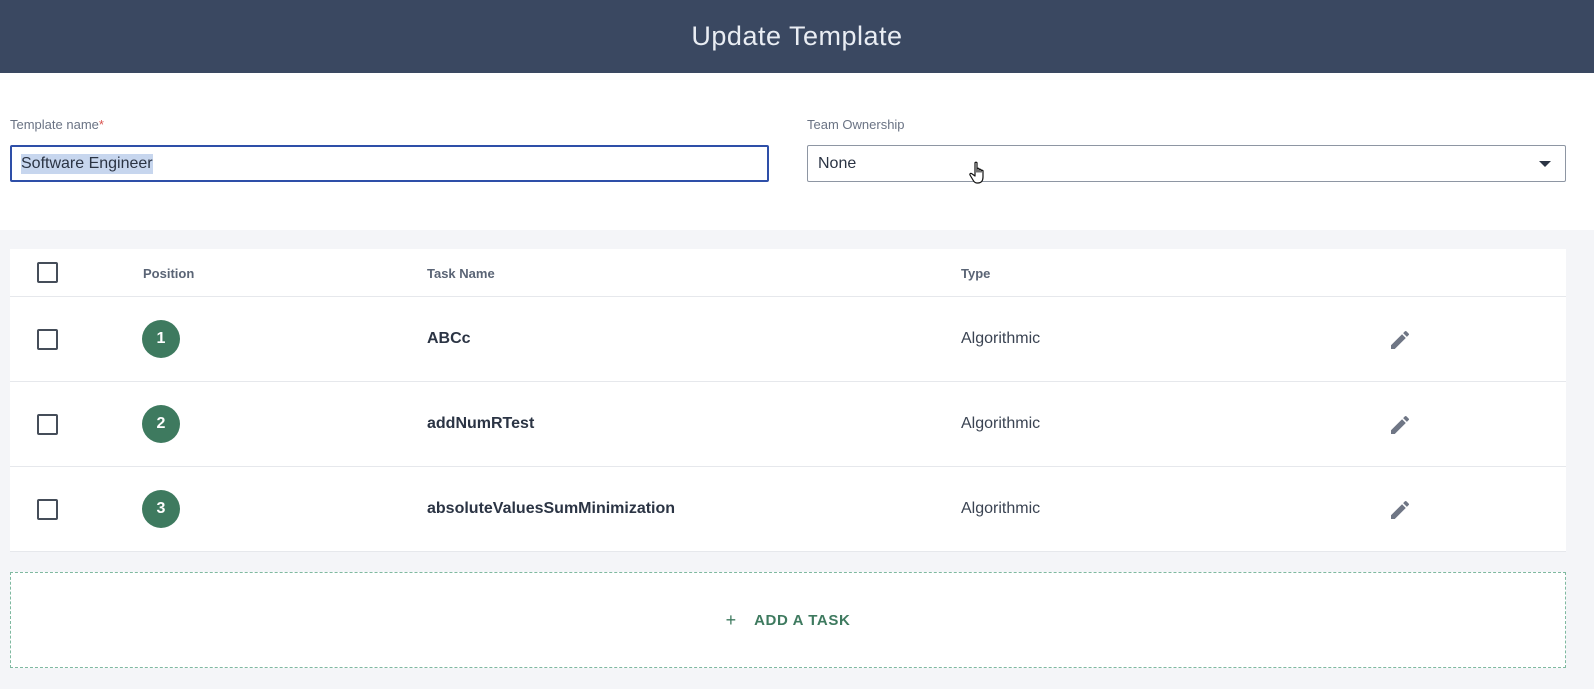  I want to click on caret-down-icon, so click(1545, 163).